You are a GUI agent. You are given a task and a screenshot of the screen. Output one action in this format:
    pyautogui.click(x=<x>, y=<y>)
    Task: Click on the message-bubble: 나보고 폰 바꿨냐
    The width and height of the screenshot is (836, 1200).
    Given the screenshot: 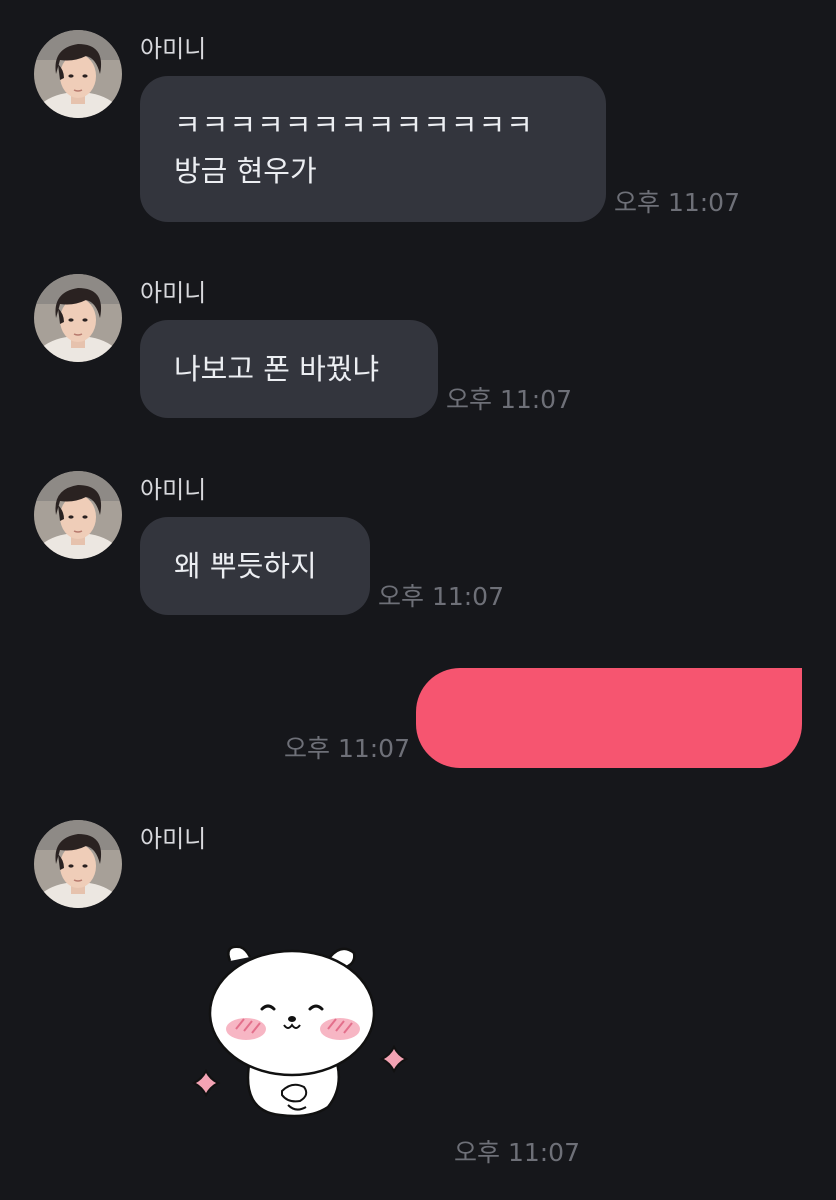 What is the action you would take?
    pyautogui.click(x=289, y=369)
    